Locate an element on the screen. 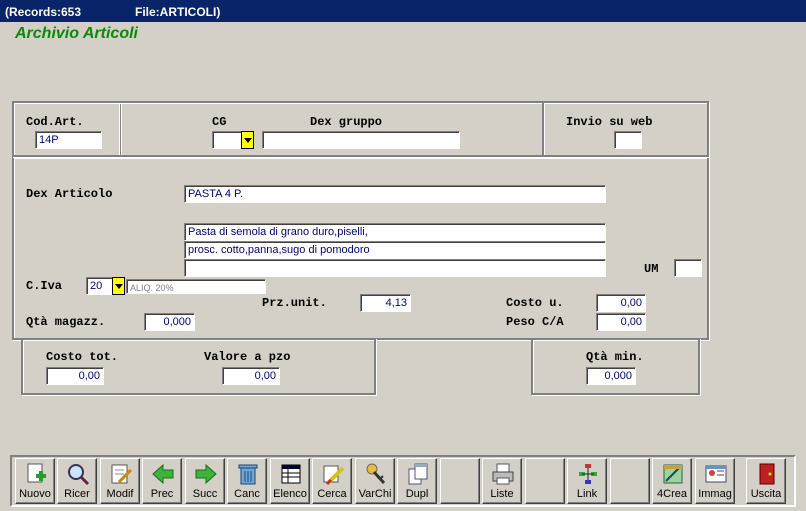 The image size is (806, 511). civa-dropdown-button is located at coordinates (118, 286).